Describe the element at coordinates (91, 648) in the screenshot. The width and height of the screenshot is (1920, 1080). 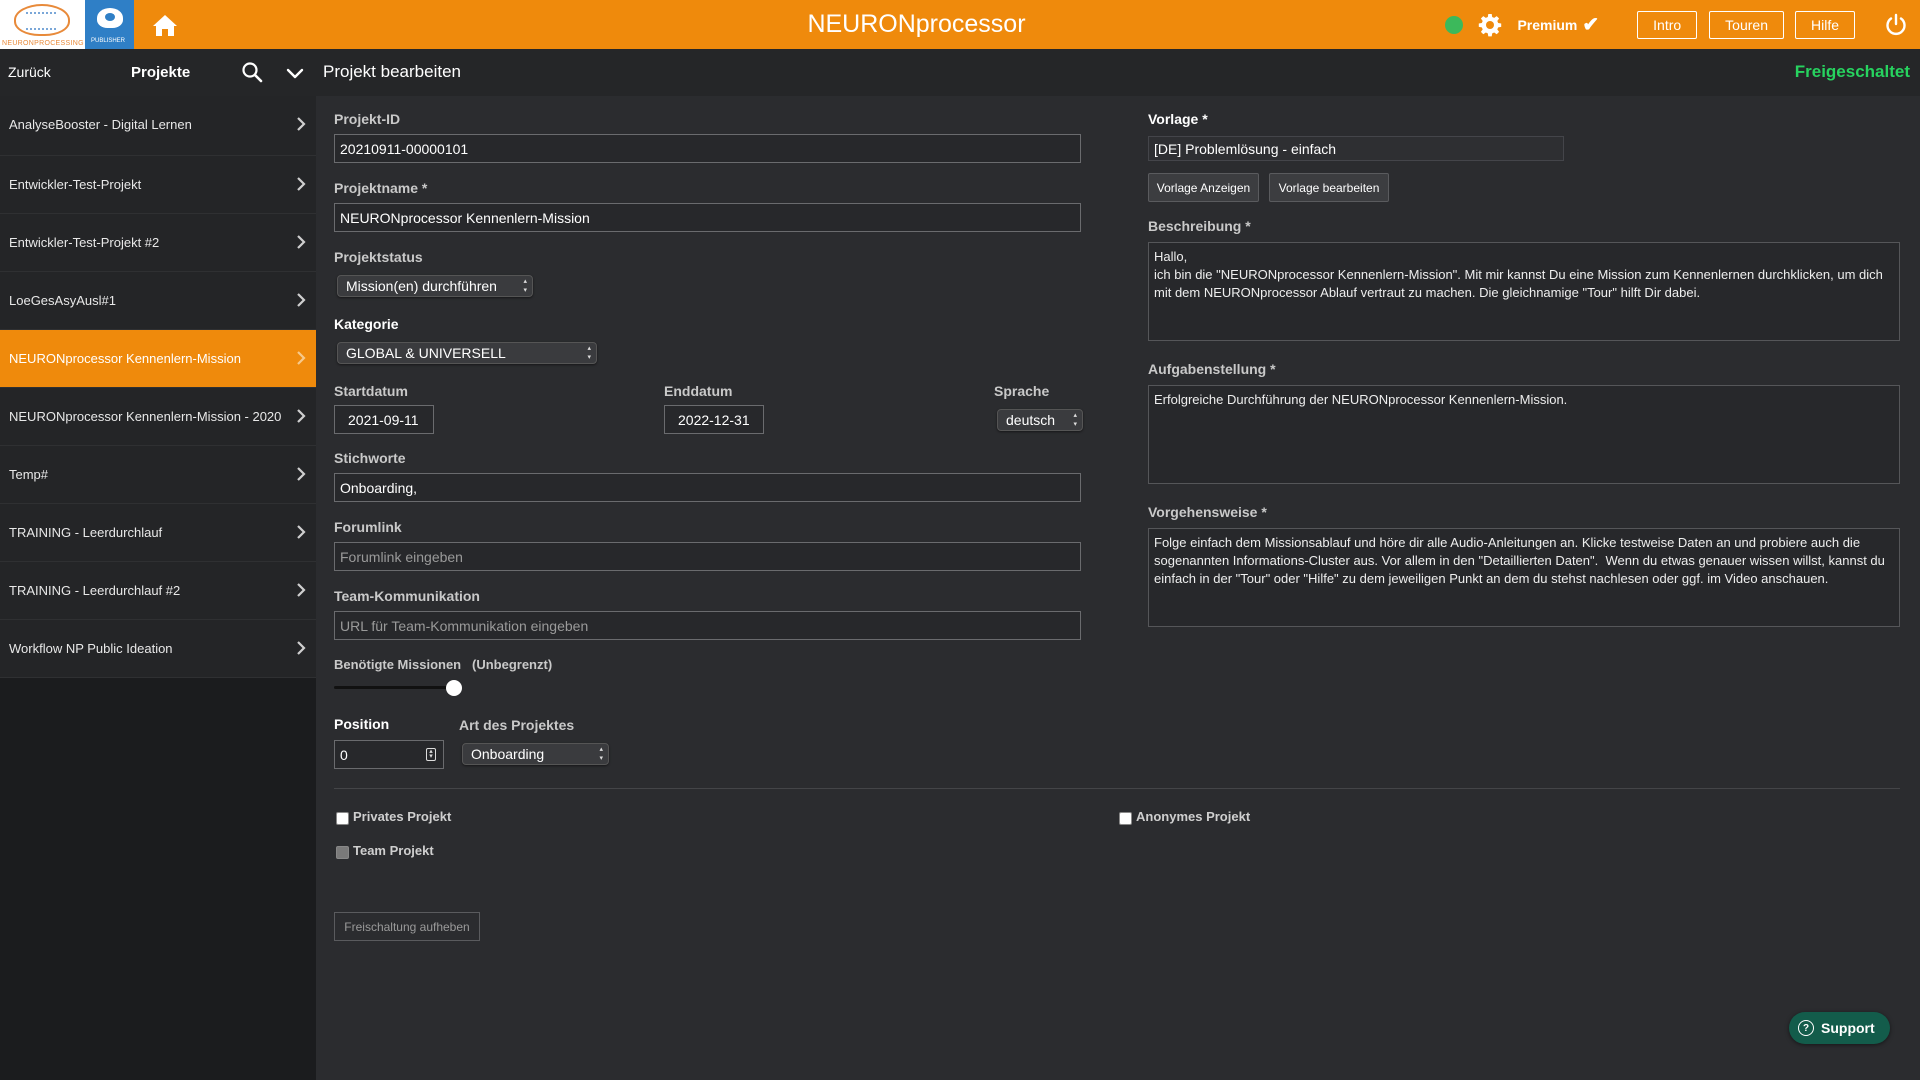
I see `sidebar-item-label: Workflow NP Public Ideation` at that location.